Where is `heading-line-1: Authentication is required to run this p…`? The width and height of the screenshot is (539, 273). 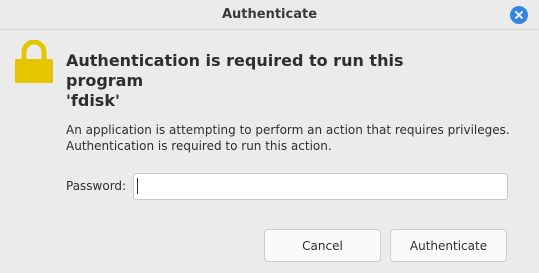
heading-line-1: Authentication is required to run this p… is located at coordinates (235, 70).